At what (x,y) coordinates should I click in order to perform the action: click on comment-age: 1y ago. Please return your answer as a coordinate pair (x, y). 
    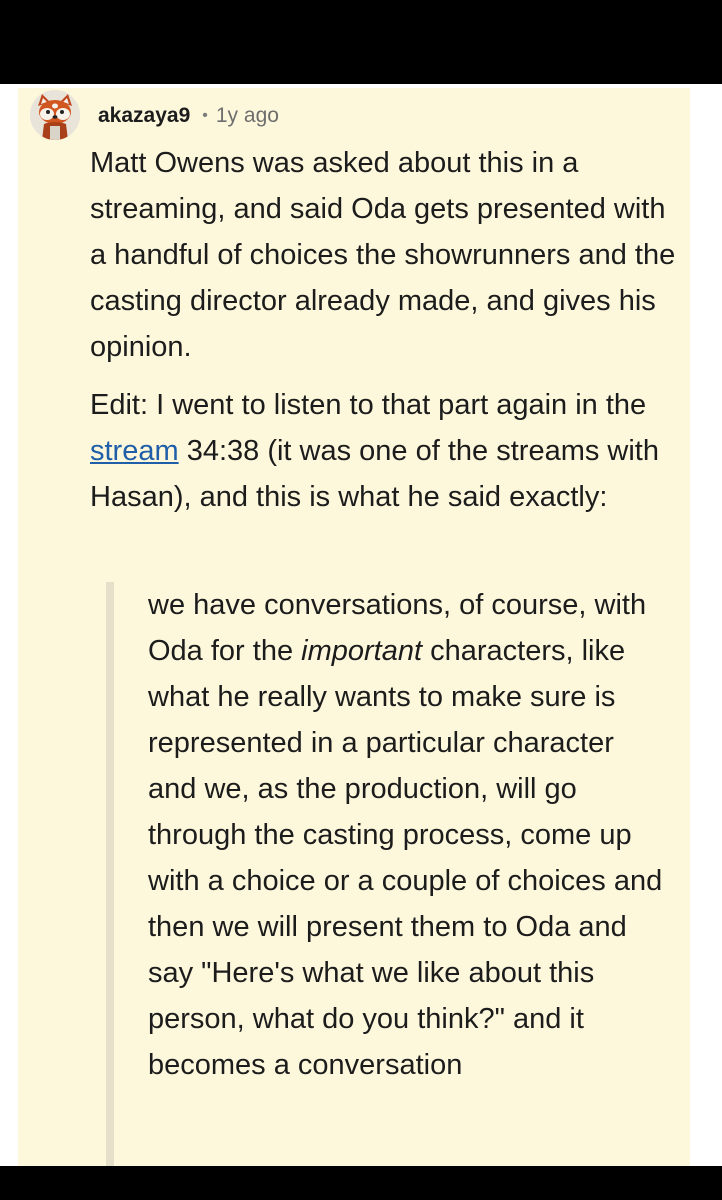
    Looking at the image, I should click on (247, 115).